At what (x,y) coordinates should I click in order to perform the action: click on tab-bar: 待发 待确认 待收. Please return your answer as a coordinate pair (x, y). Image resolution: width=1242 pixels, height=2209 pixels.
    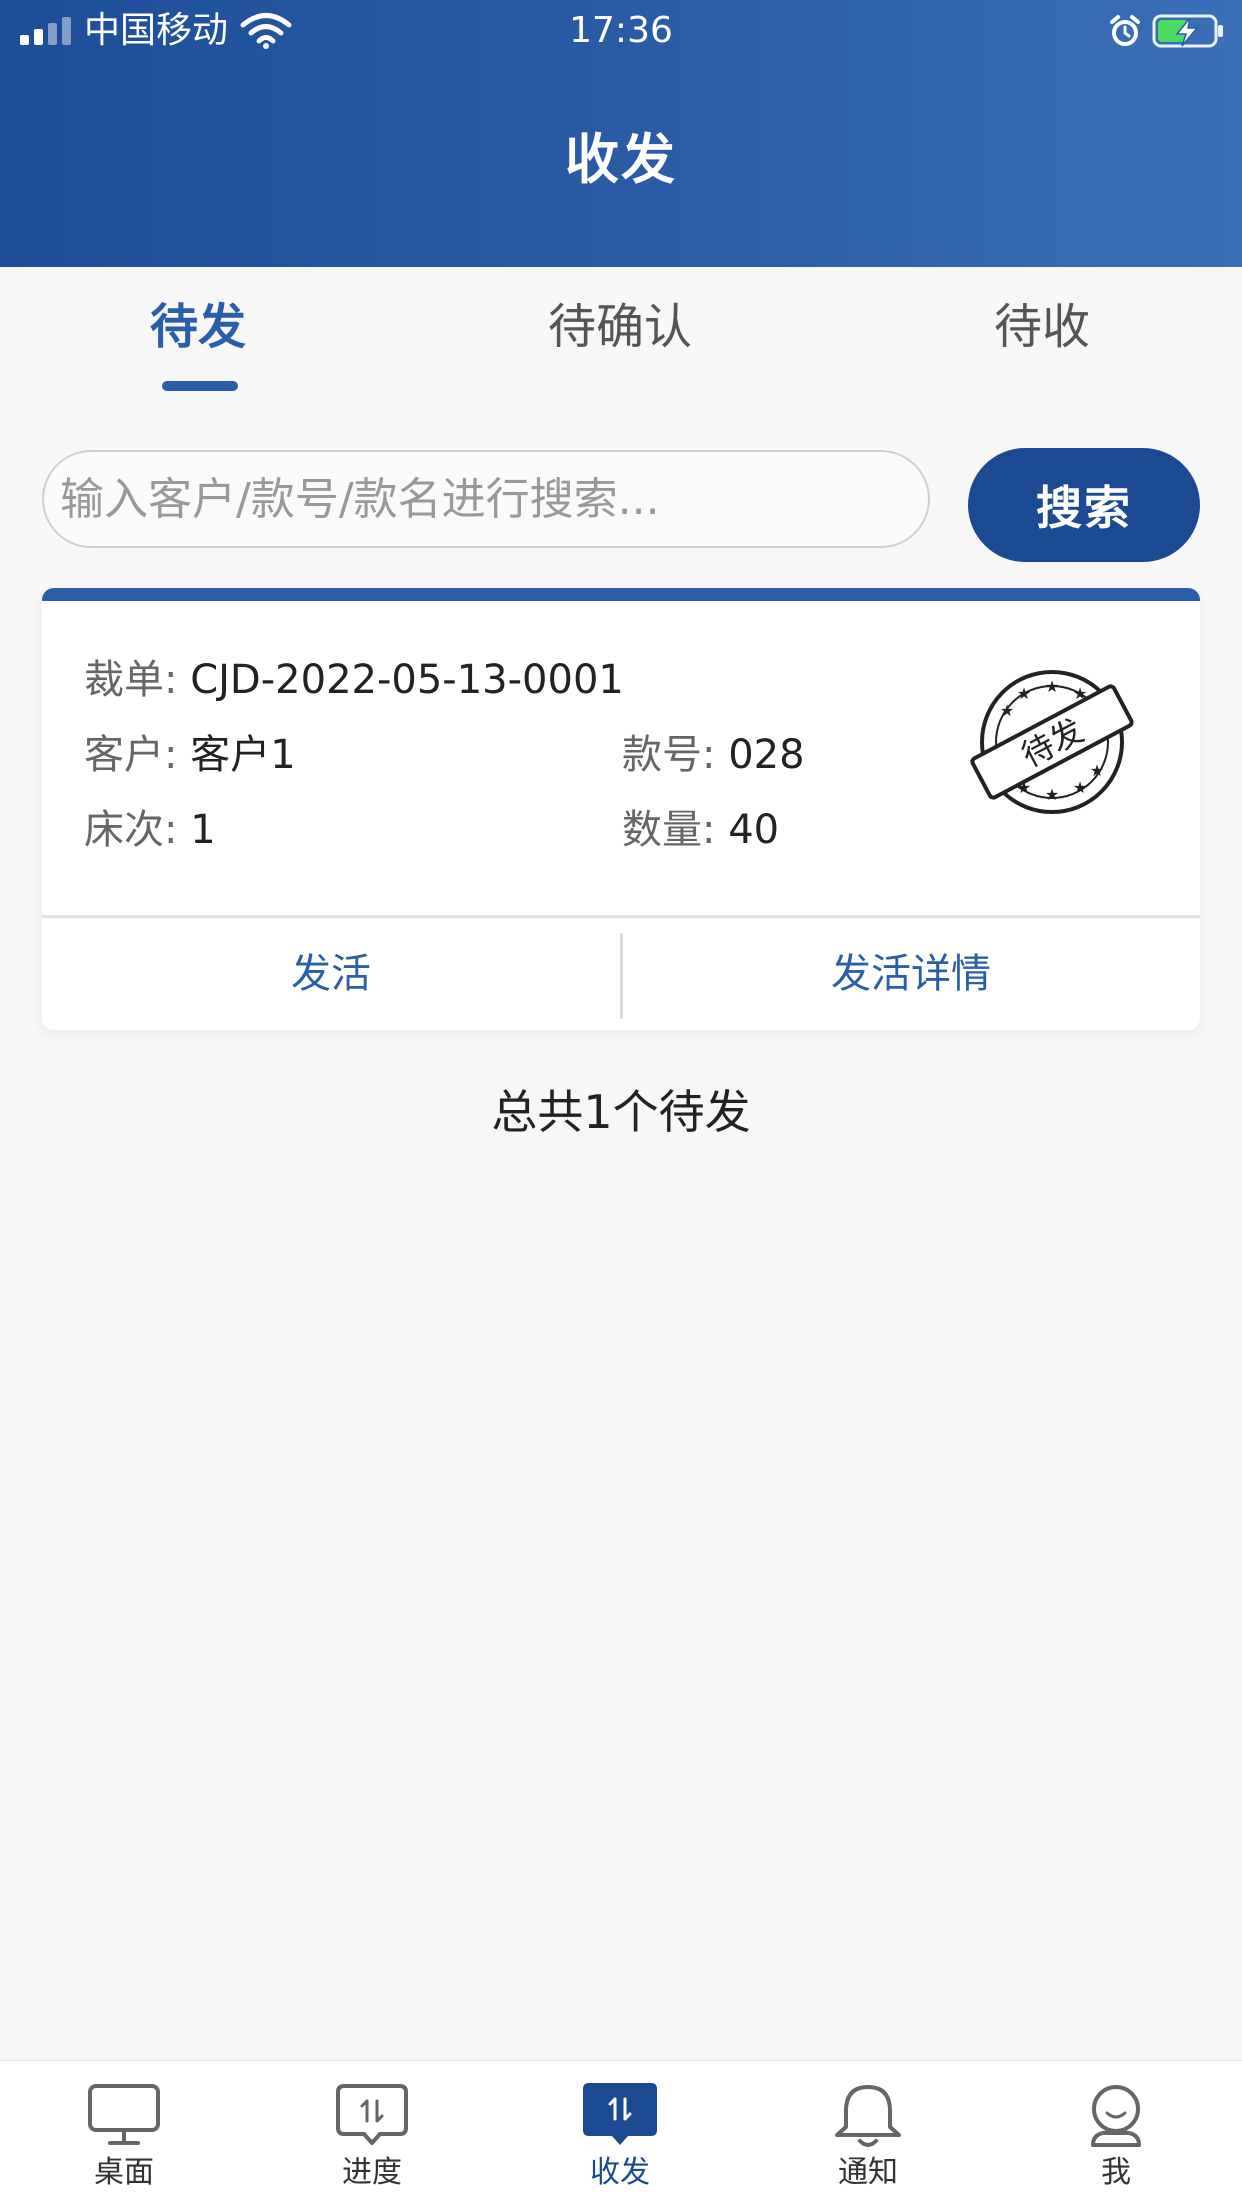
    Looking at the image, I should click on (621, 332).